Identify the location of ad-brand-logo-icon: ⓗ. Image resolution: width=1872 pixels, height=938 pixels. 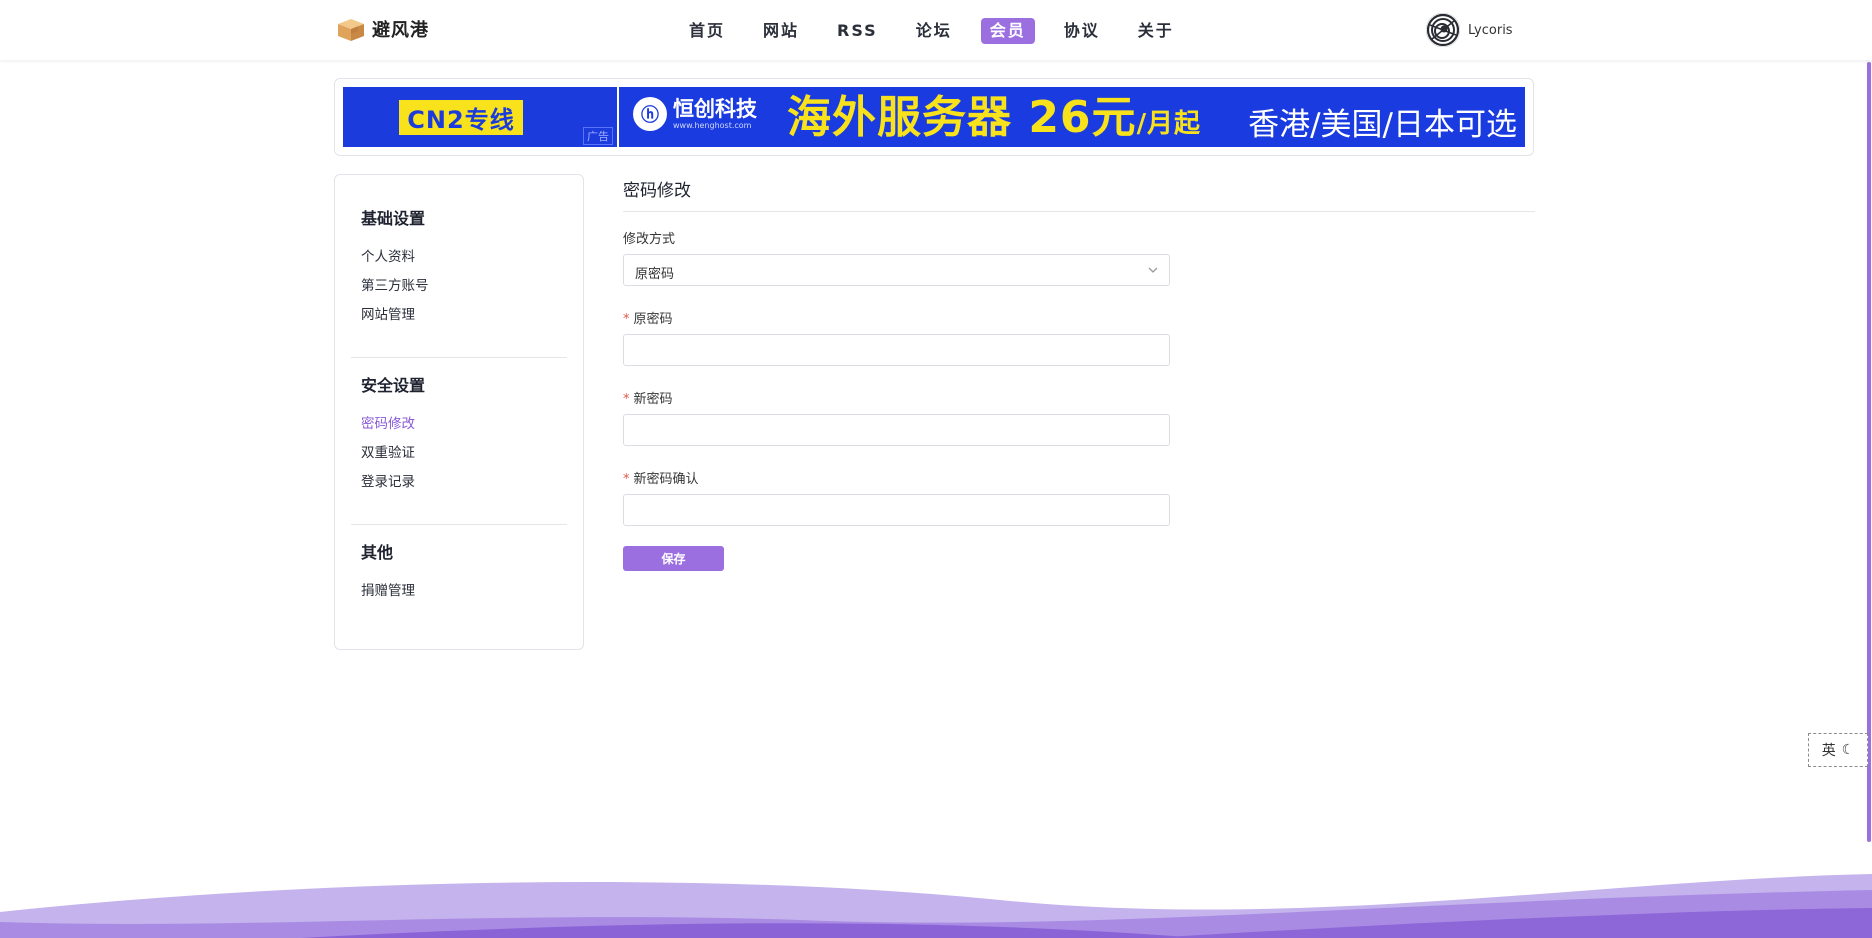
(650, 114).